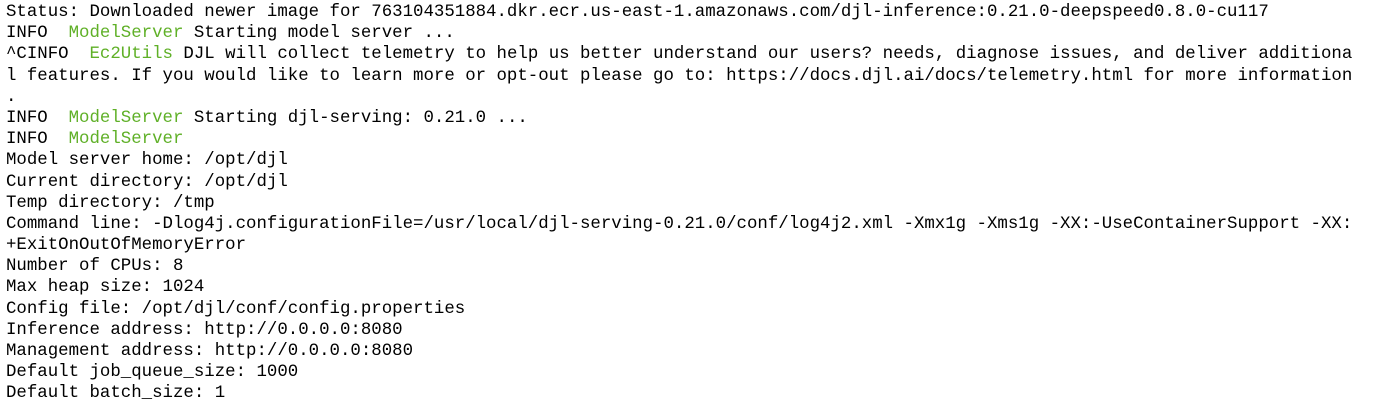 The width and height of the screenshot is (1400, 412). I want to click on log-text: Model server home: /opt/djl, so click(147, 161).